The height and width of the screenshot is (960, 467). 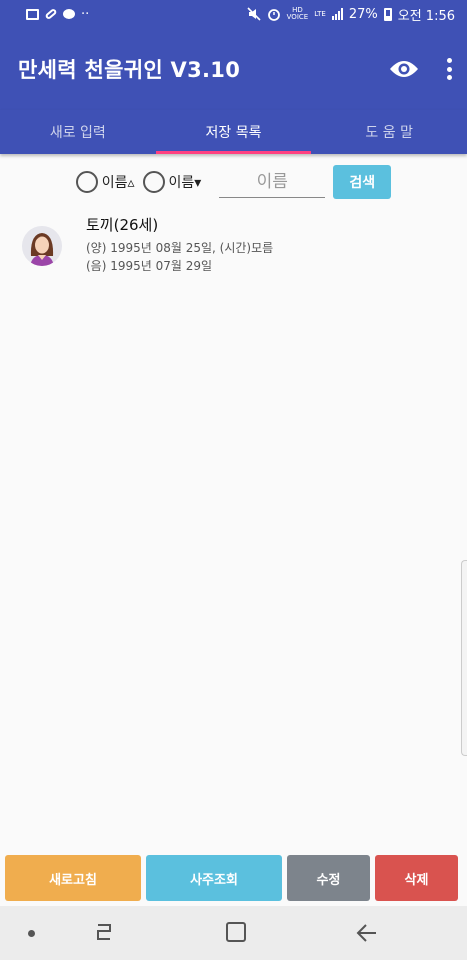 What do you see at coordinates (328, 878) in the screenshot?
I see `edit-button: 수정` at bounding box center [328, 878].